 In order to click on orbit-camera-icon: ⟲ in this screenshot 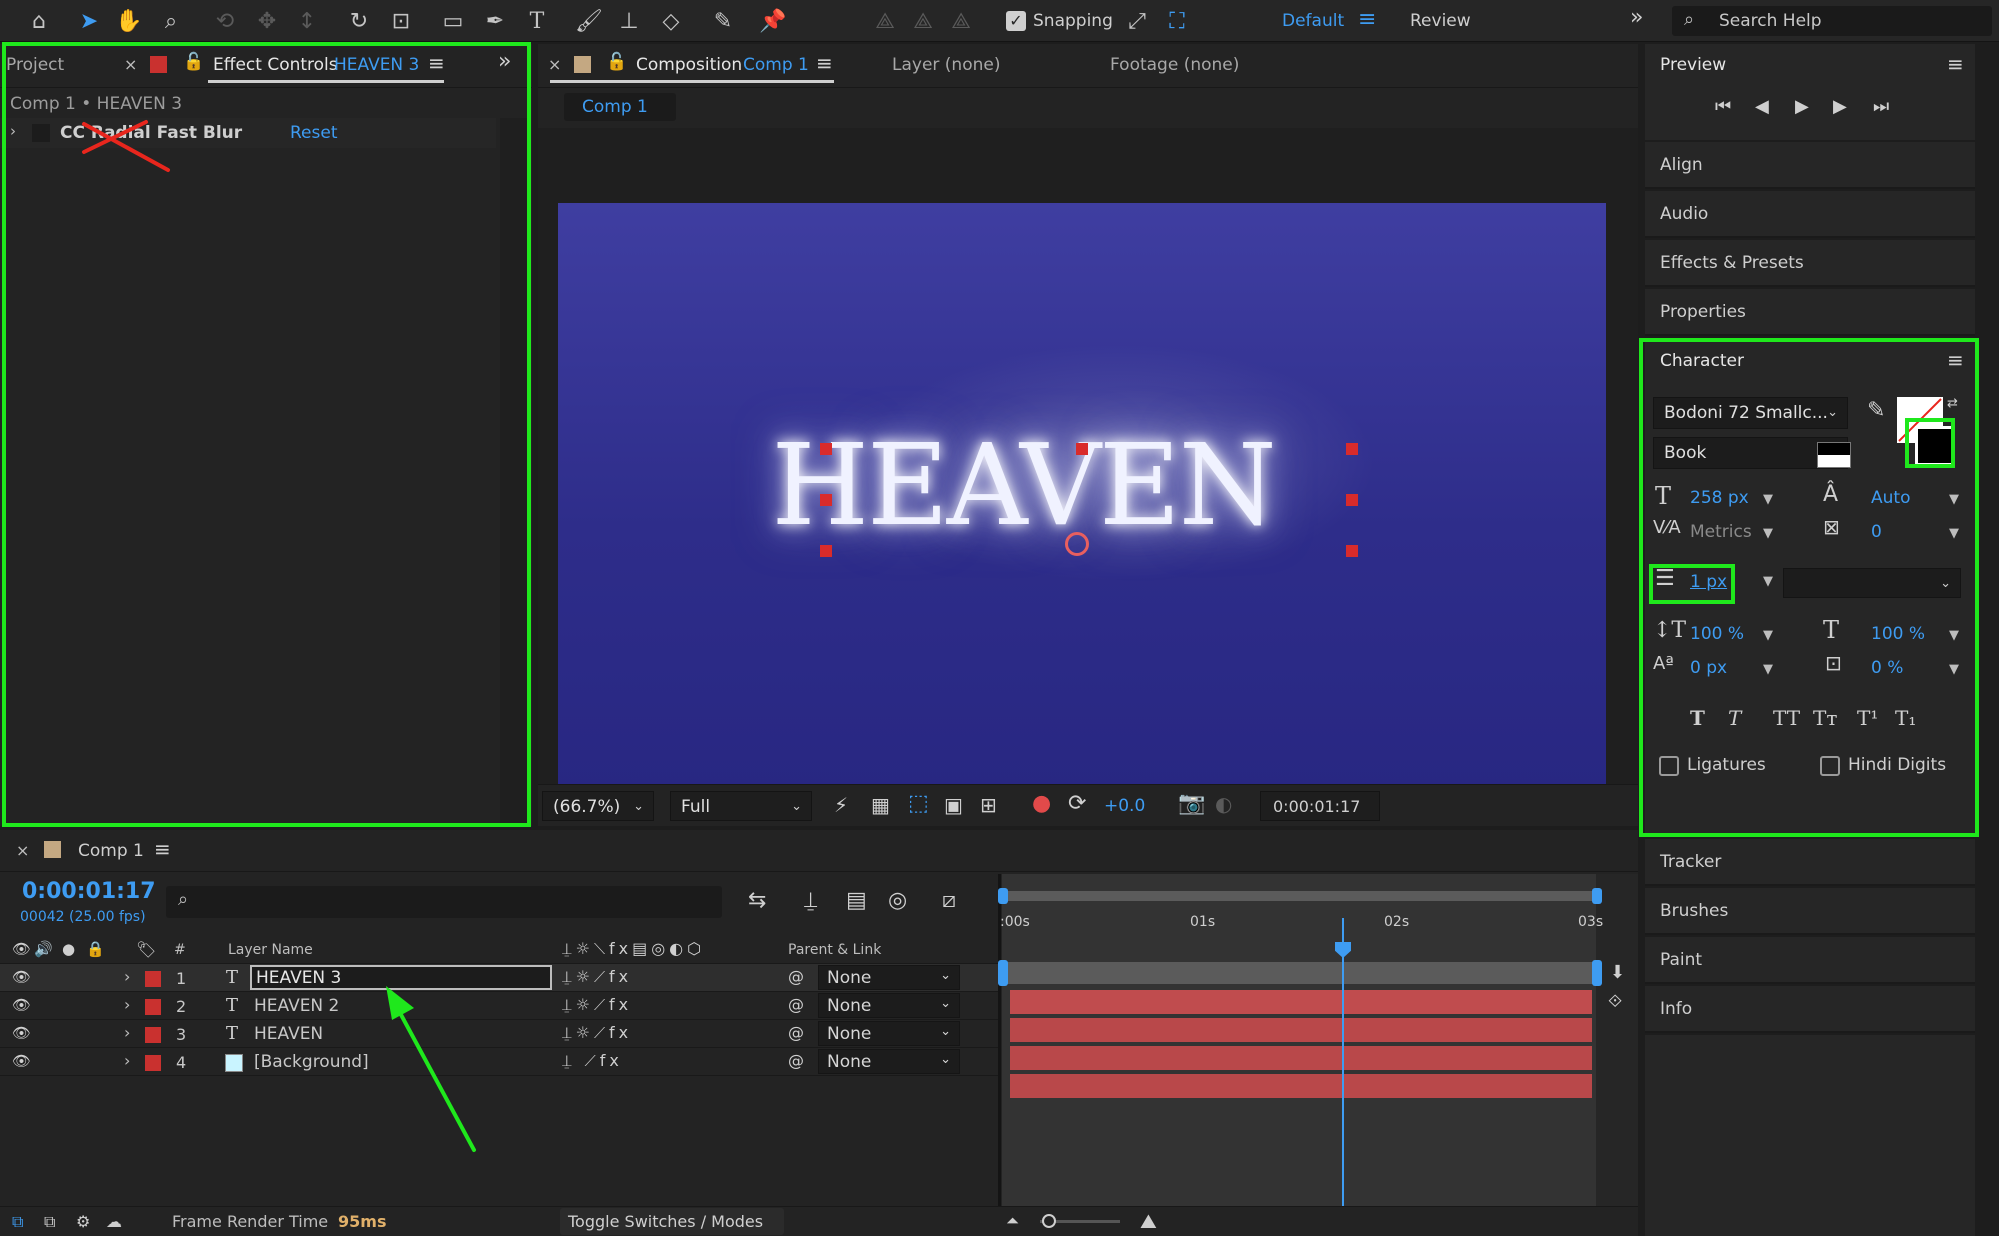, I will do `click(225, 21)`.